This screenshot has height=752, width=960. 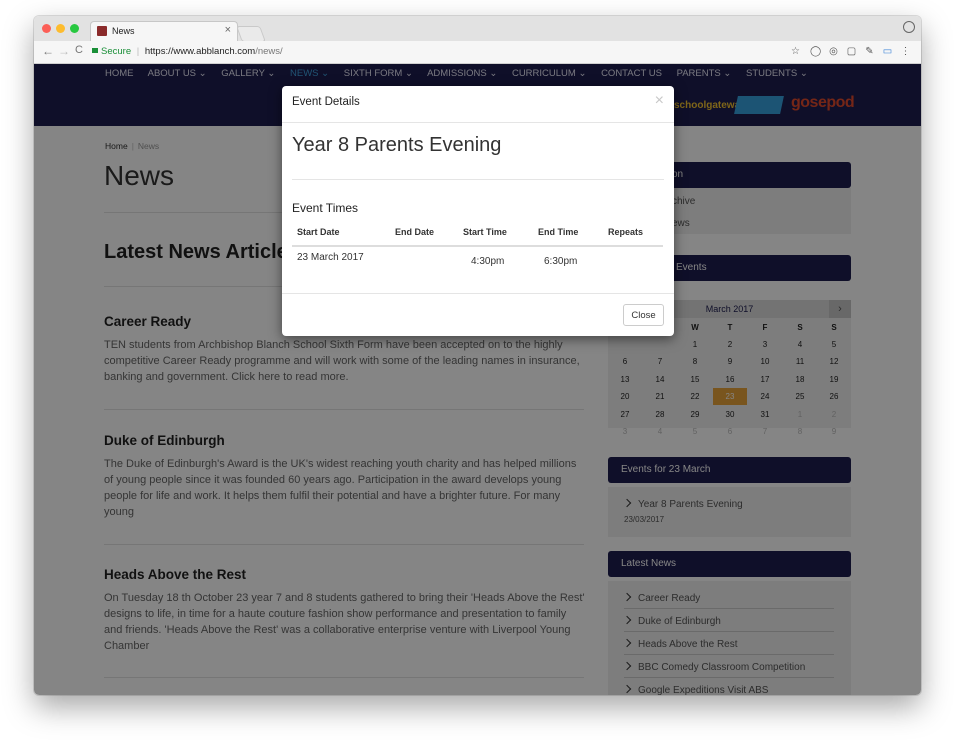 I want to click on extension-circle-icon: ◯, so click(x=815, y=51).